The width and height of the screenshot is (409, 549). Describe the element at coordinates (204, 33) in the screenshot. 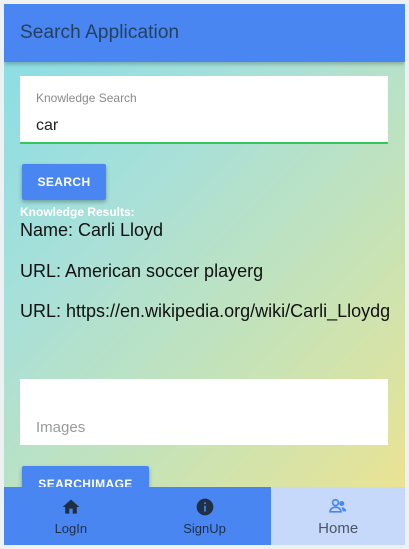

I see `app-bar: Search Application` at that location.